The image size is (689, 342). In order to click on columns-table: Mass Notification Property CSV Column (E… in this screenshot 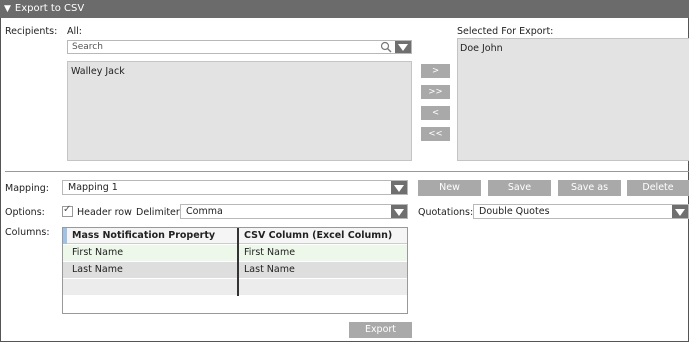, I will do `click(235, 270)`.